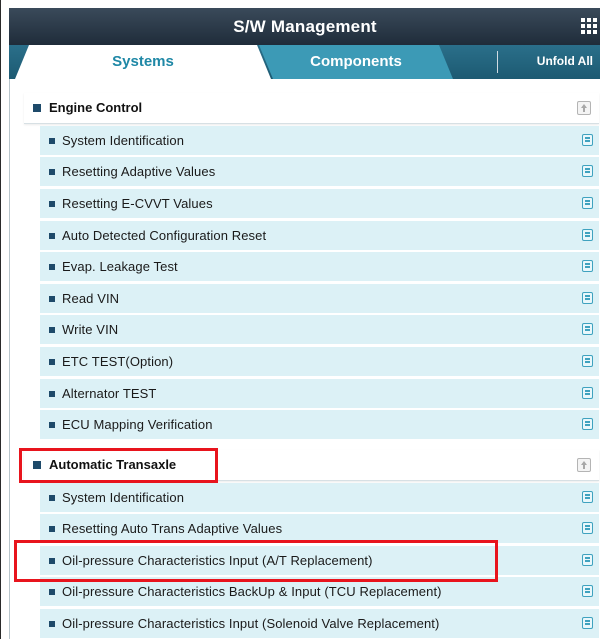 The image size is (600, 639). Describe the element at coordinates (96, 107) in the screenshot. I see `section-title: Engine Control` at that location.